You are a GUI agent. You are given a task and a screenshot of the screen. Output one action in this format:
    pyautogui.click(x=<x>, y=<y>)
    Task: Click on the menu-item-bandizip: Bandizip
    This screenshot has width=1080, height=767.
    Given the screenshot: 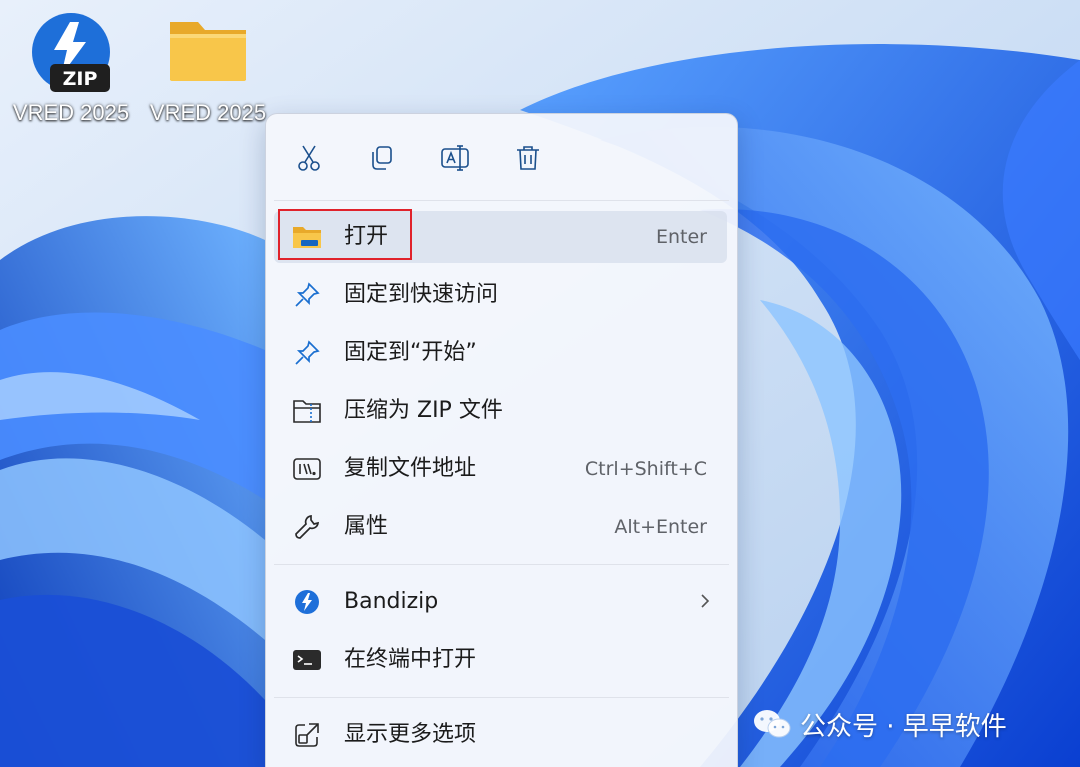 What is the action you would take?
    pyautogui.click(x=500, y=602)
    